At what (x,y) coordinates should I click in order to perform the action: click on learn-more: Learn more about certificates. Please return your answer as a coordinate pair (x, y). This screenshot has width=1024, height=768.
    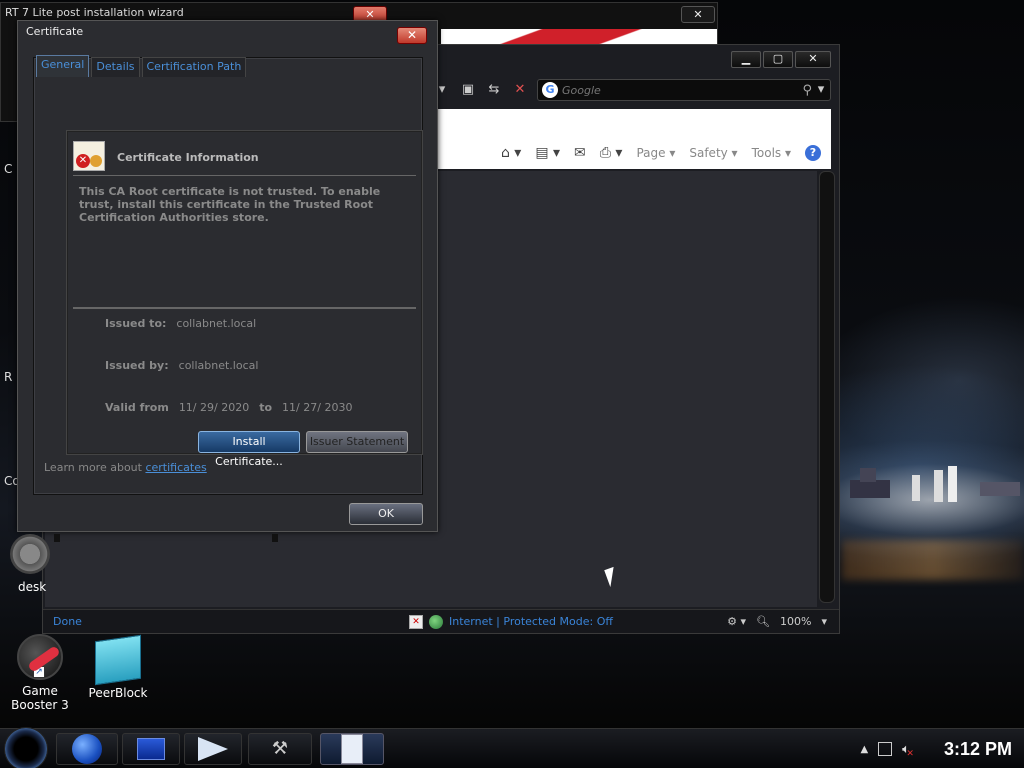
    Looking at the image, I should click on (125, 467).